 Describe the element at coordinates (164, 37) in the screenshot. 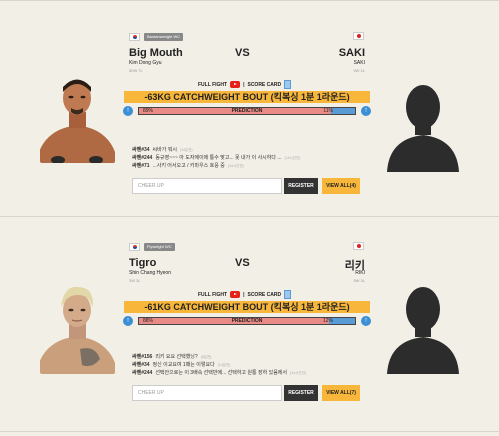

I see `weight-class-tag: Bantamweight WC` at that location.